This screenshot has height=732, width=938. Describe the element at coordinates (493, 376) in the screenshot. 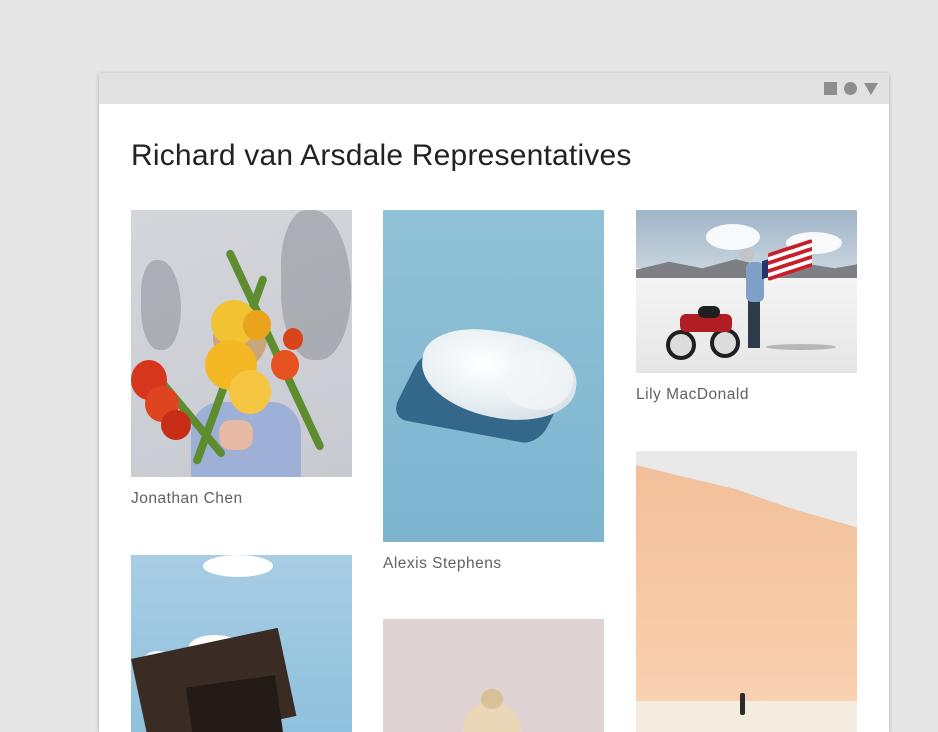

I see `photo-crystal` at that location.